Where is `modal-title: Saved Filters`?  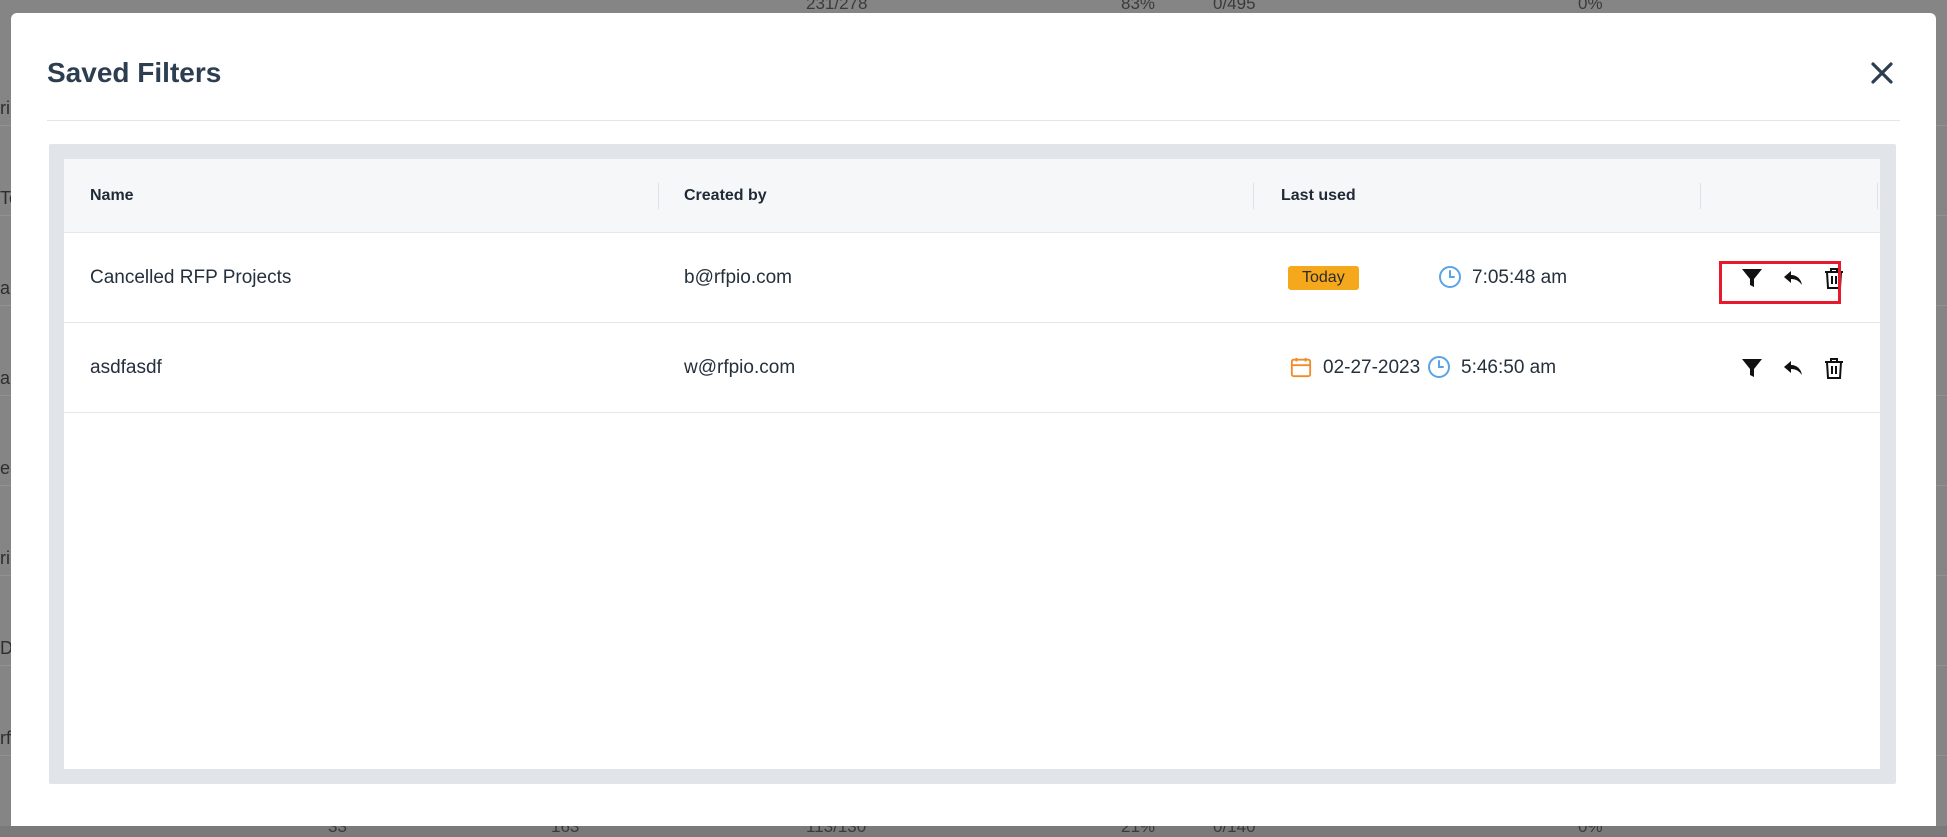 modal-title: Saved Filters is located at coordinates (134, 72).